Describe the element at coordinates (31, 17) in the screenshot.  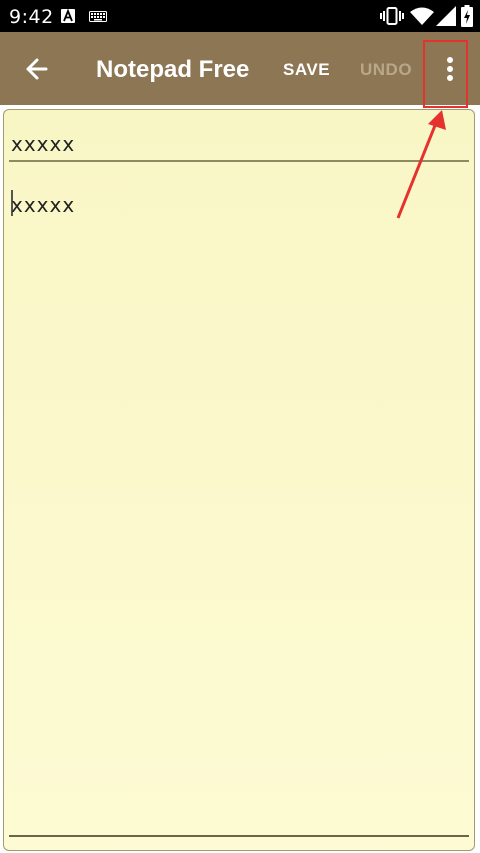
I see `status-time: 9:42` at that location.